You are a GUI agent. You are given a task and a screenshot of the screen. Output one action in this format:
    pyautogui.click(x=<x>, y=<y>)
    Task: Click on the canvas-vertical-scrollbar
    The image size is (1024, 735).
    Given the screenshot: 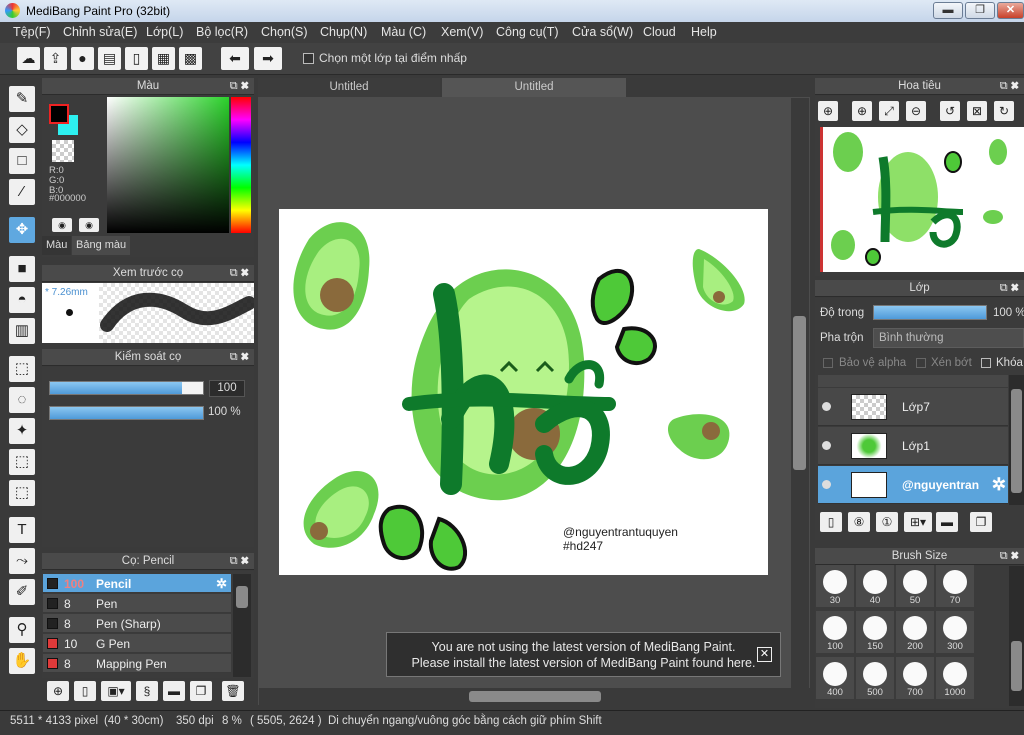 What is the action you would take?
    pyautogui.click(x=800, y=394)
    